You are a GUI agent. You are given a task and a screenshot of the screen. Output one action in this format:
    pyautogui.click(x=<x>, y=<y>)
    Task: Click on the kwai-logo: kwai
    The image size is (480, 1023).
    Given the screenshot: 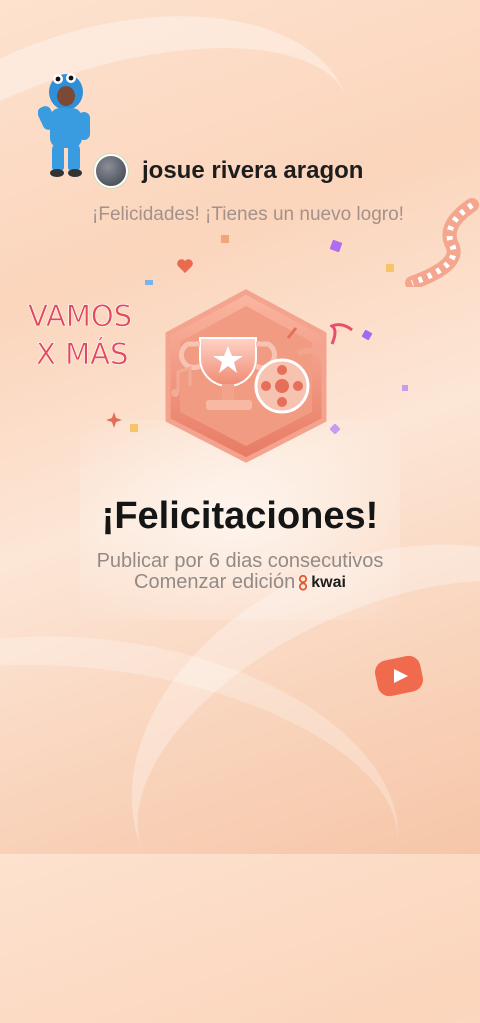 What is the action you would take?
    pyautogui.click(x=321, y=583)
    